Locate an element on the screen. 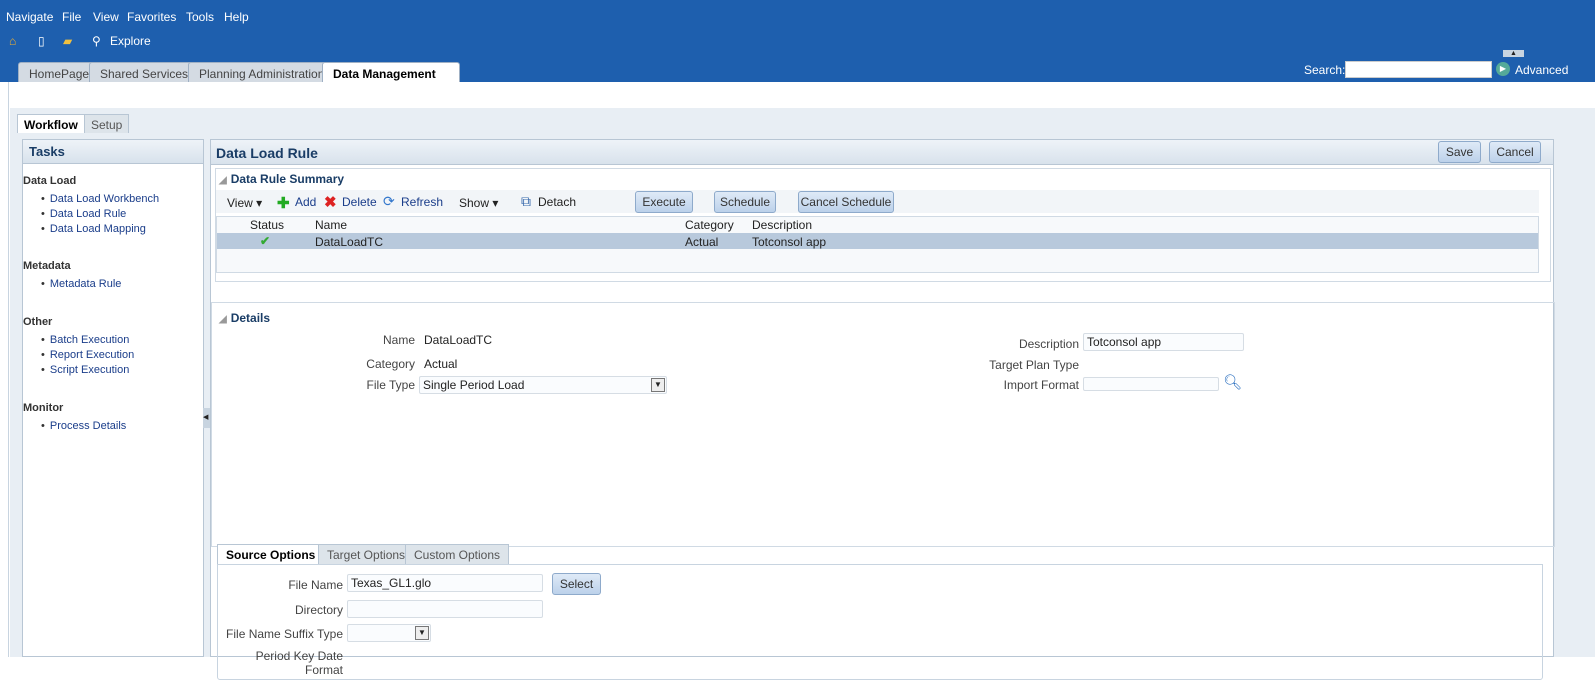  tab-workflow: Workflow is located at coordinates (51, 123).